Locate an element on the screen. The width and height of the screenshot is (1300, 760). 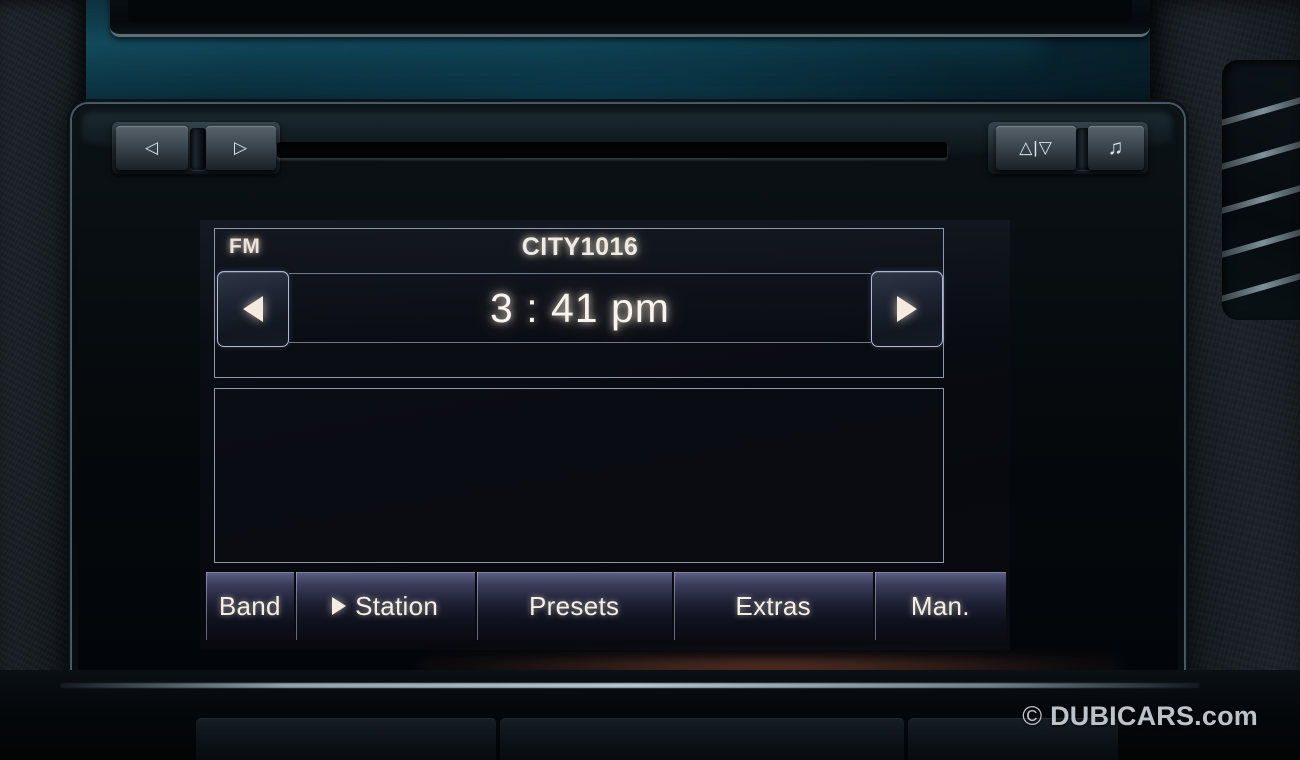
clock-display: 3 : 41 pm is located at coordinates (580, 307).